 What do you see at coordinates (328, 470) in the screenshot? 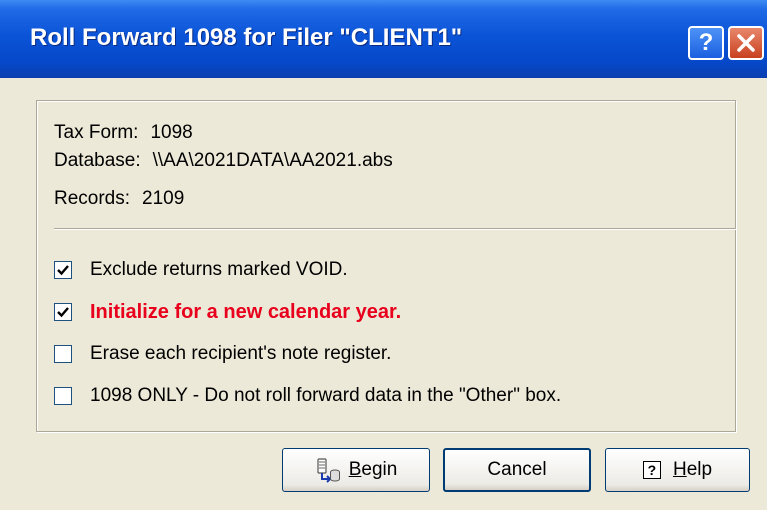
I see `roll-forward-icon` at bounding box center [328, 470].